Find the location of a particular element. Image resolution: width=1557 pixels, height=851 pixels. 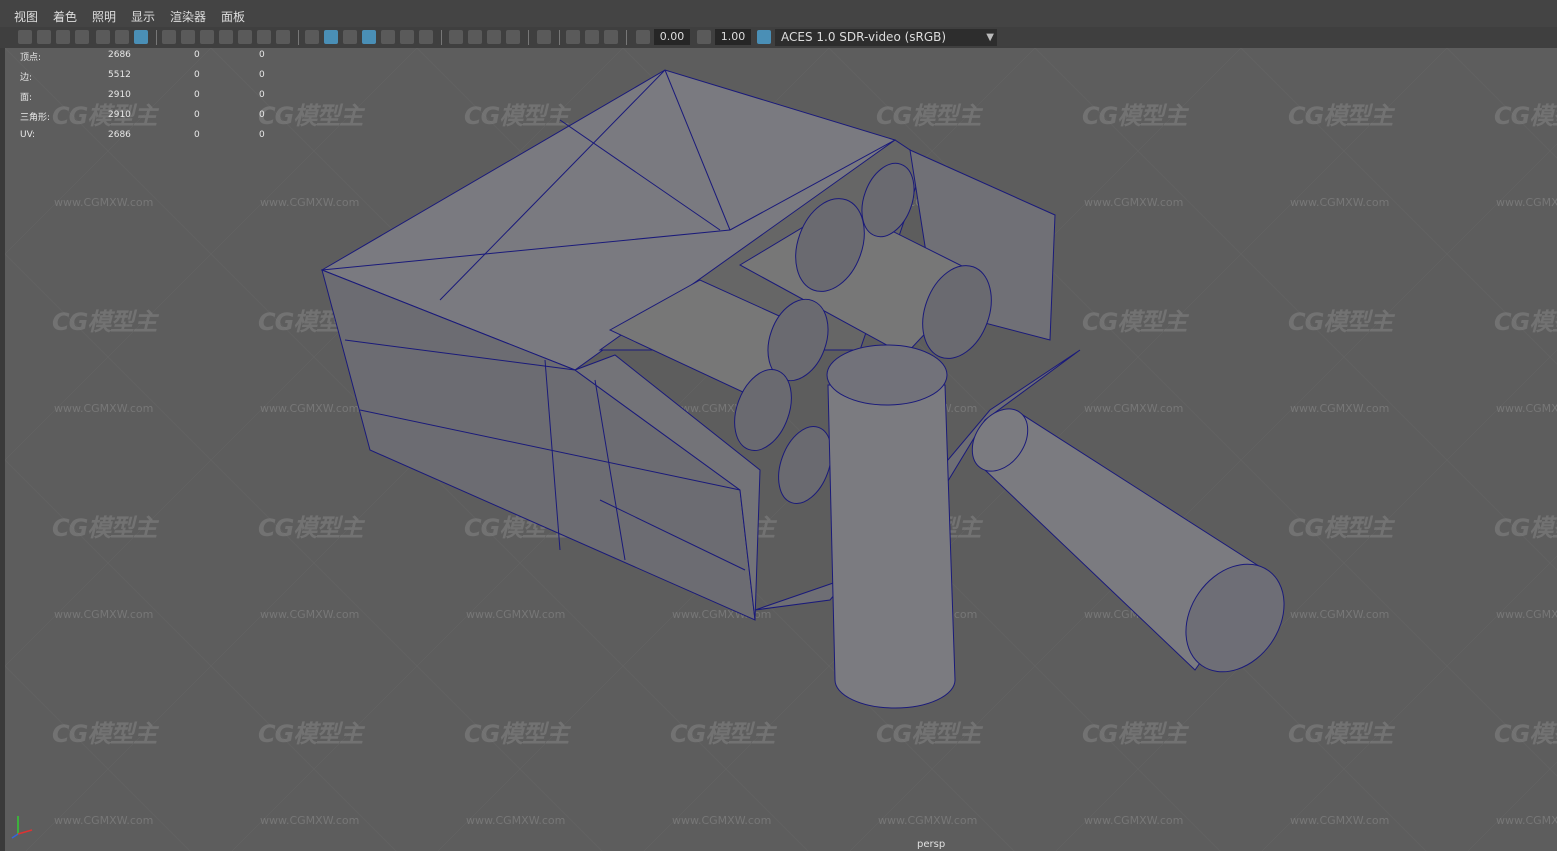

xray-active-icon is located at coordinates (592, 37).